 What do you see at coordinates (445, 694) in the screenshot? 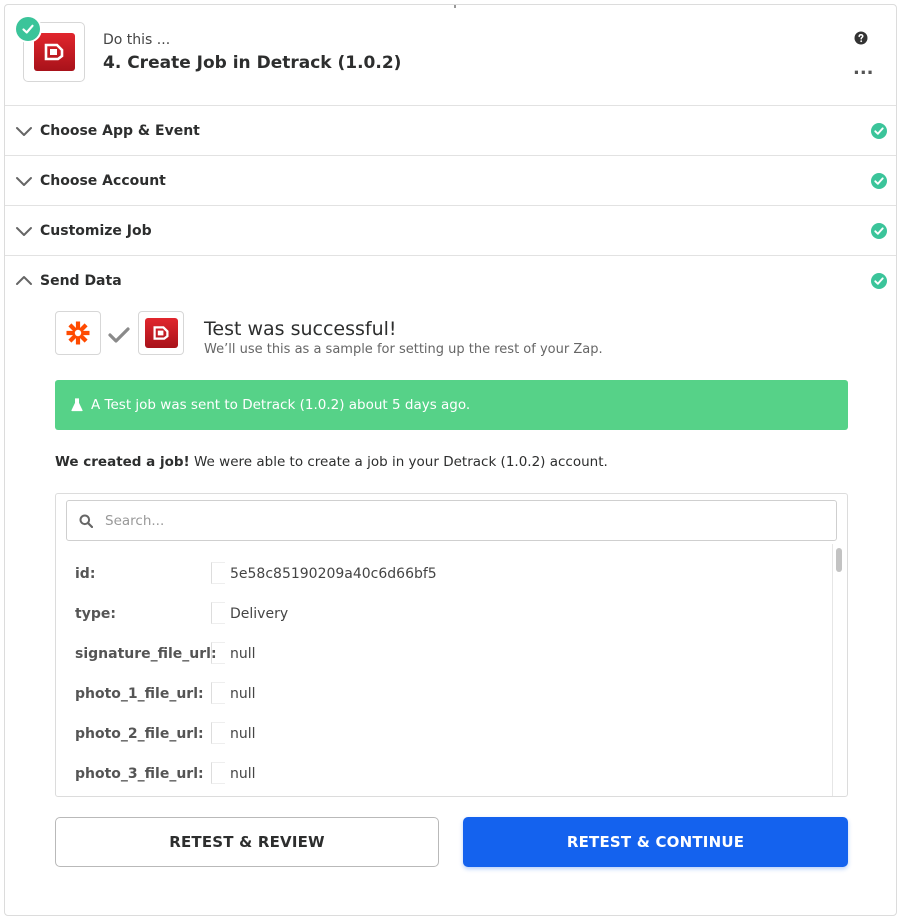
I see `result-row: photo_1_file_url: null` at bounding box center [445, 694].